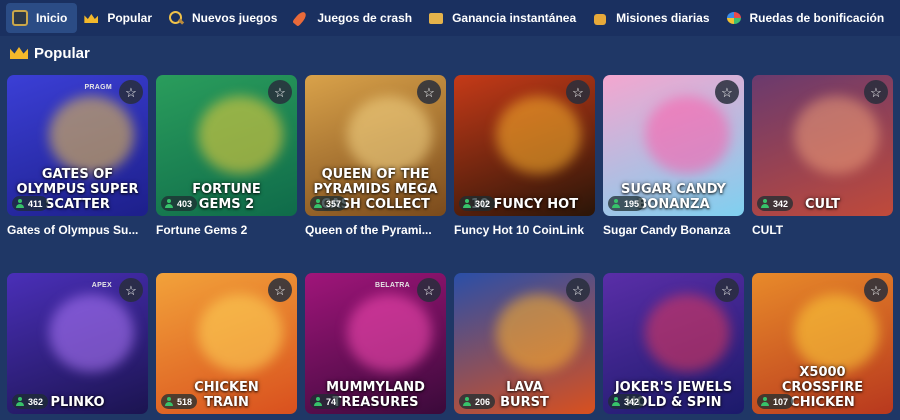 The height and width of the screenshot is (420, 900). What do you see at coordinates (179, 401) in the screenshot?
I see `players-badge: 518` at bounding box center [179, 401].